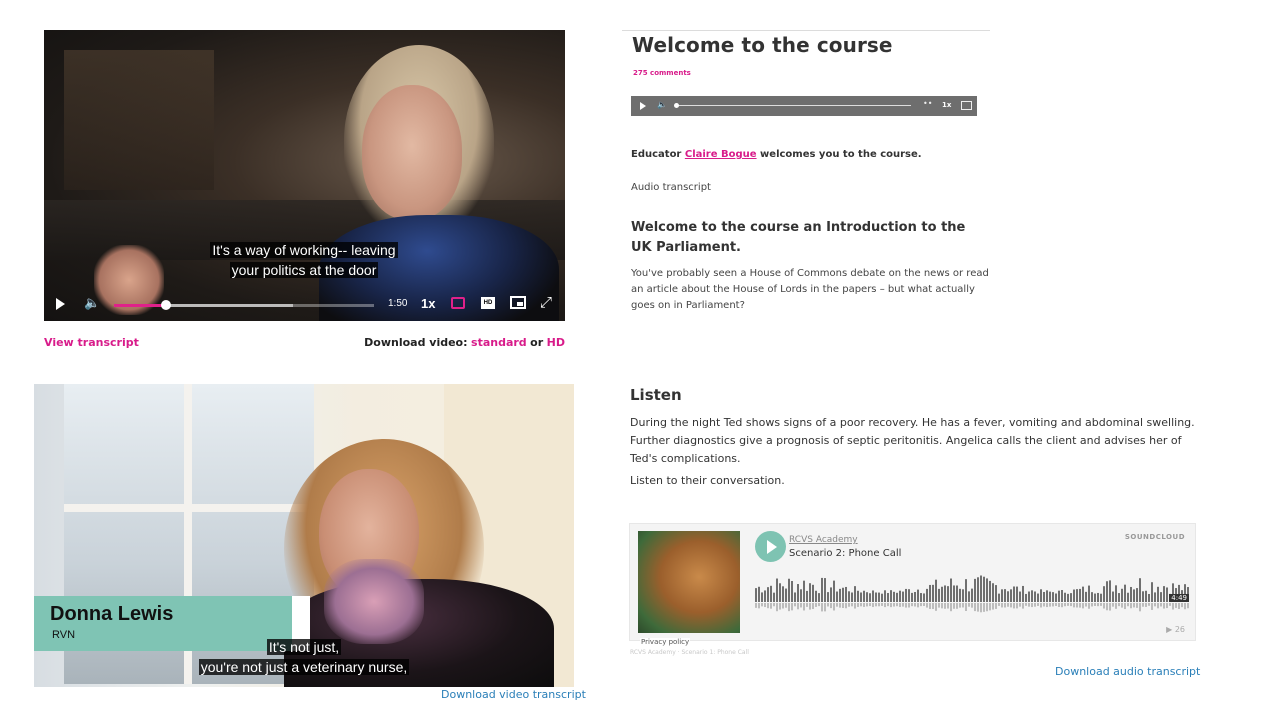  What do you see at coordinates (112, 614) in the screenshot?
I see `speaker-name: Donna Lewis` at bounding box center [112, 614].